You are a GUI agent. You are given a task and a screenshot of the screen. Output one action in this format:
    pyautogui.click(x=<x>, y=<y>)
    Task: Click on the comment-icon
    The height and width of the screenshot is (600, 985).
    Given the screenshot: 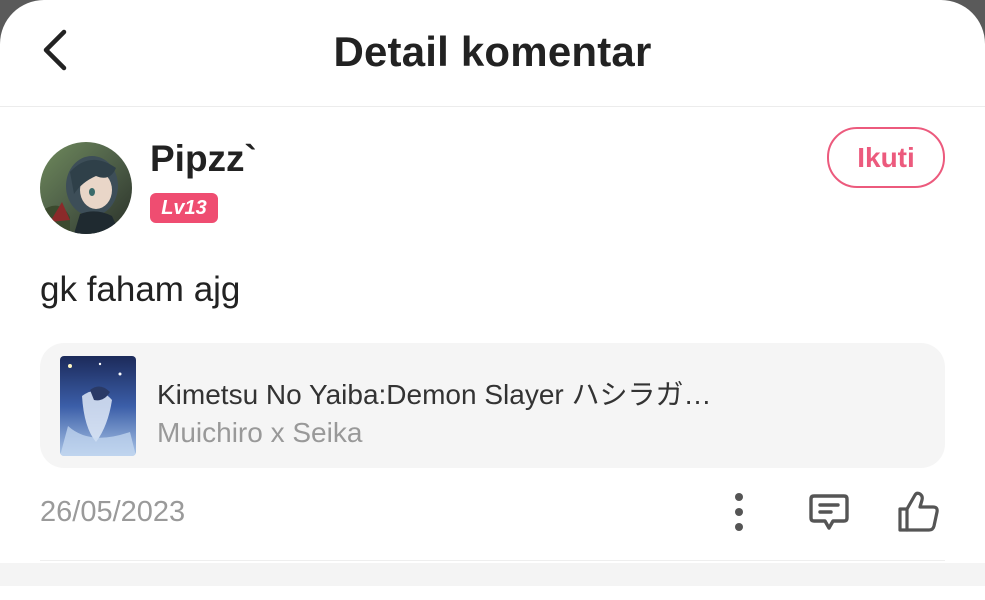 What is the action you would take?
    pyautogui.click(x=829, y=512)
    